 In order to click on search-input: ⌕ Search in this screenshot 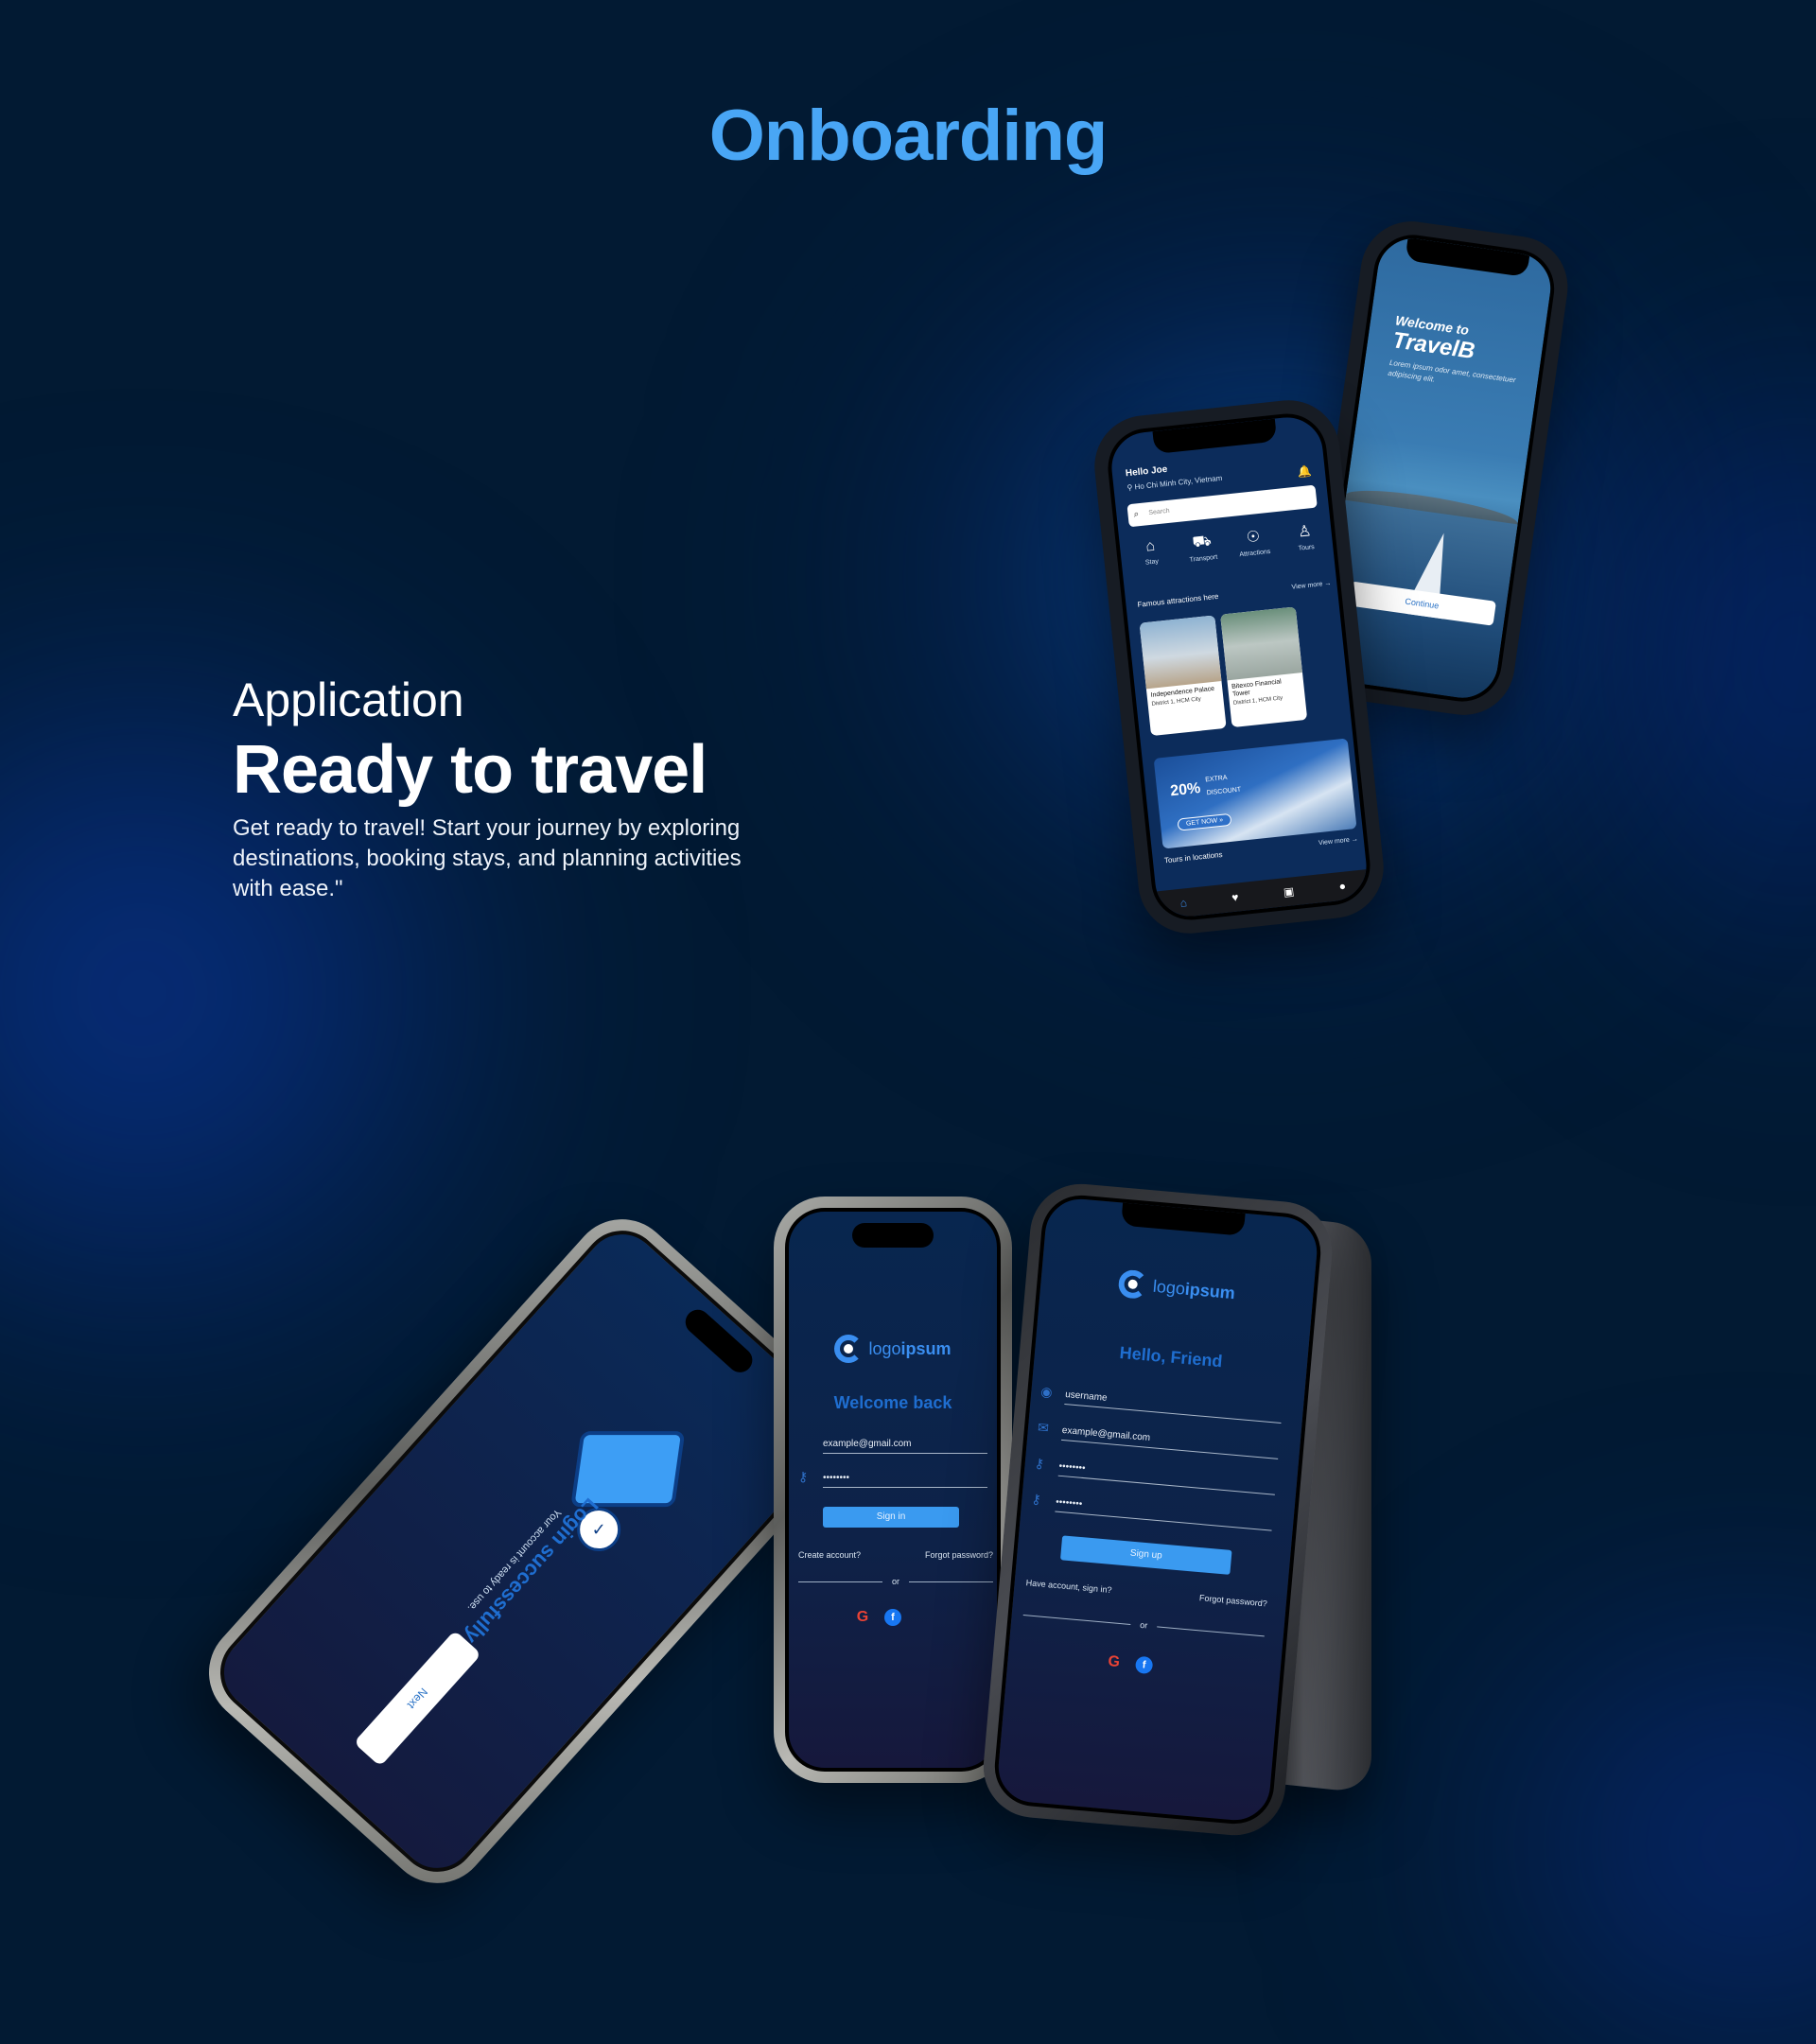, I will do `click(1222, 506)`.